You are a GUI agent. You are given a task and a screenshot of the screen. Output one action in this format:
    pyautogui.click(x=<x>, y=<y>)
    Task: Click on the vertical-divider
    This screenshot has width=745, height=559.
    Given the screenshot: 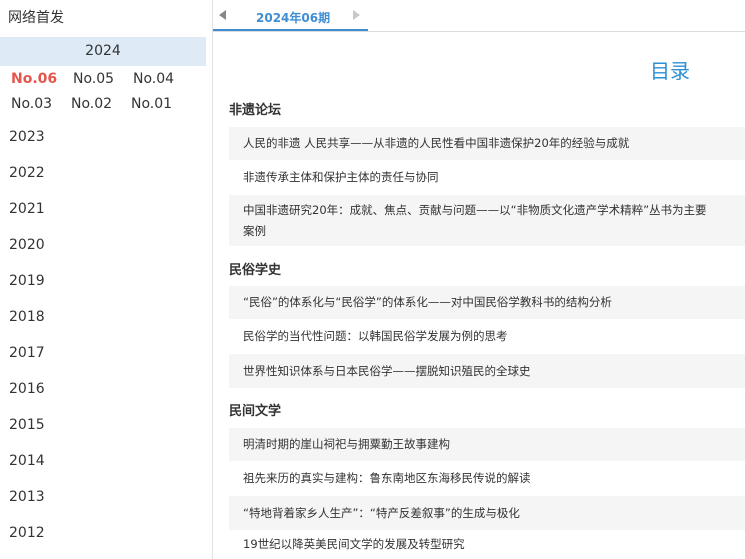 What is the action you would take?
    pyautogui.click(x=212, y=279)
    